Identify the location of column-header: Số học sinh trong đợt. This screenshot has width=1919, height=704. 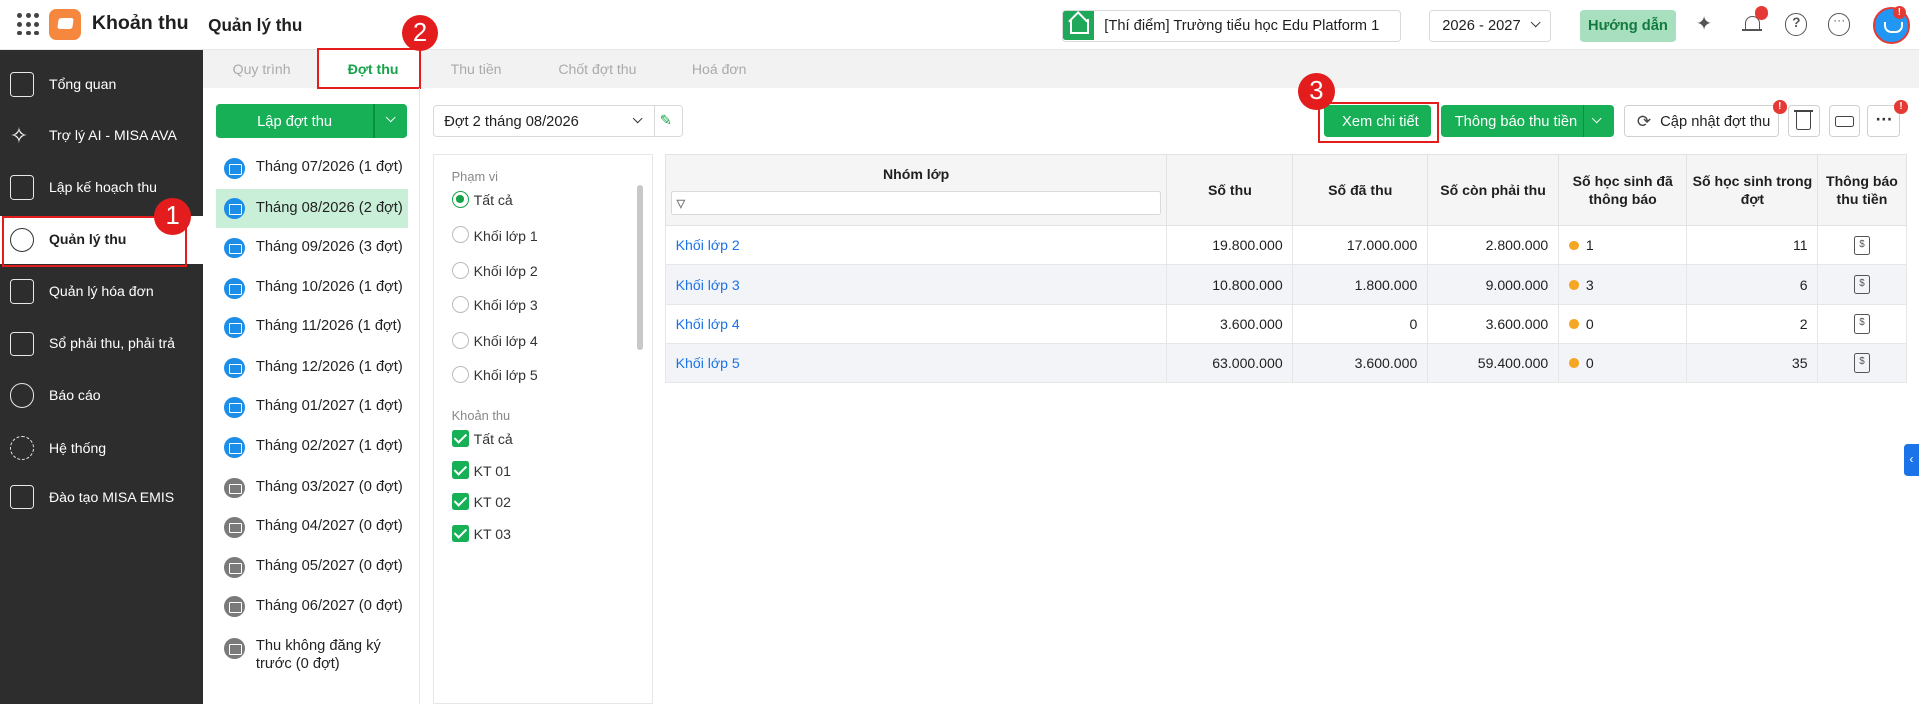
(1752, 190).